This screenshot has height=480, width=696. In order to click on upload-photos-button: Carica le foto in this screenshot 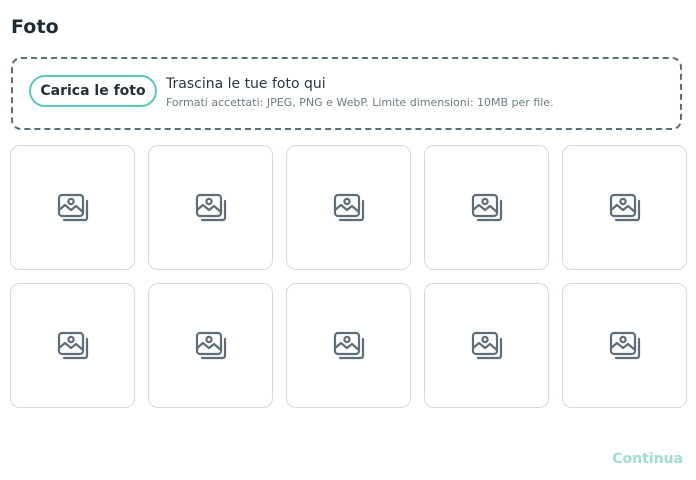, I will do `click(93, 91)`.